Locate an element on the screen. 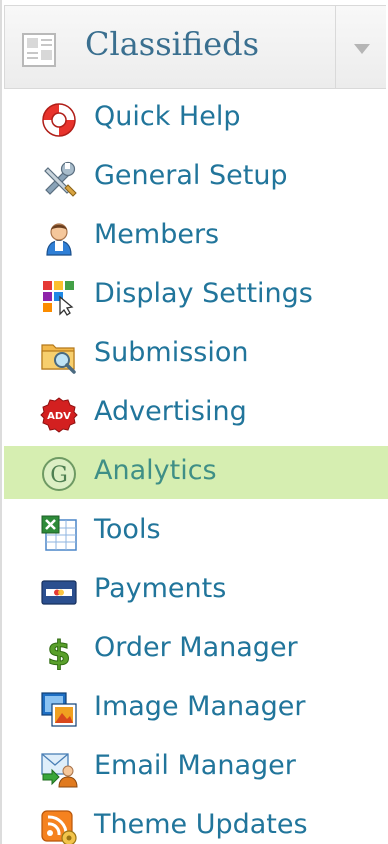  user-icon is located at coordinates (59, 238).